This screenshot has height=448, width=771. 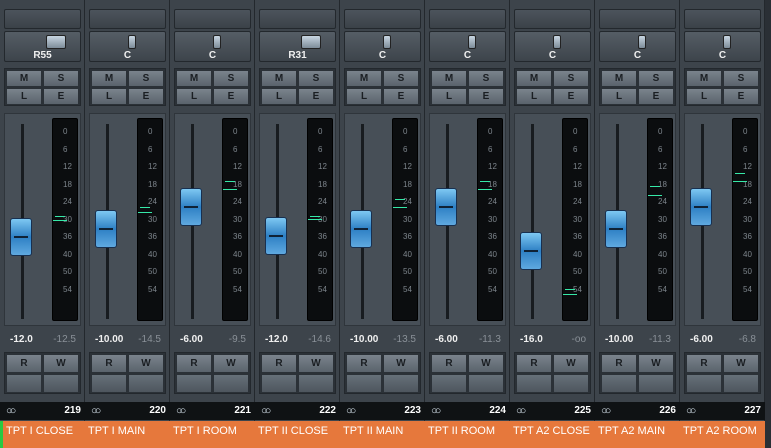 I want to click on channel-name: TPT I CLOSE, so click(x=42, y=434).